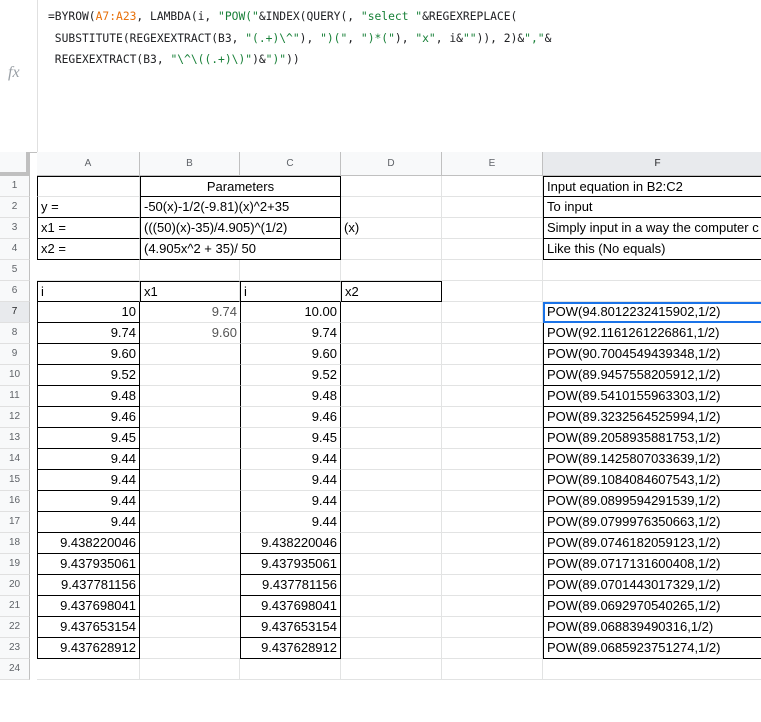 This screenshot has width=761, height=722. What do you see at coordinates (240, 228) in the screenshot?
I see `param-equation: (((50)(x)-35)/4.905)^(1/2)` at bounding box center [240, 228].